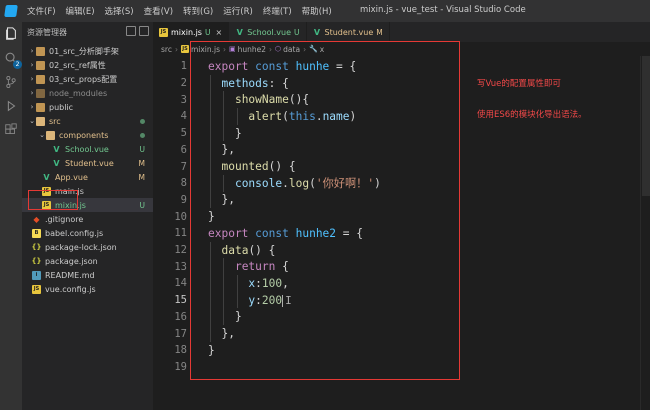  What do you see at coordinates (166, 49) in the screenshot?
I see `breadcrumb-src: src` at bounding box center [166, 49].